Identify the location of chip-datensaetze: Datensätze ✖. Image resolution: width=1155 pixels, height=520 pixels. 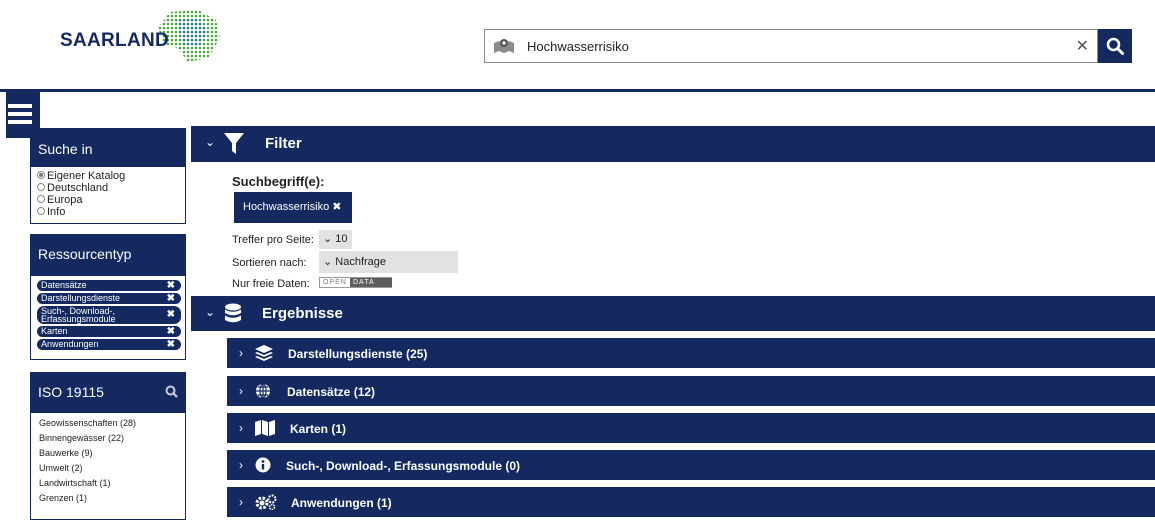
(109, 285).